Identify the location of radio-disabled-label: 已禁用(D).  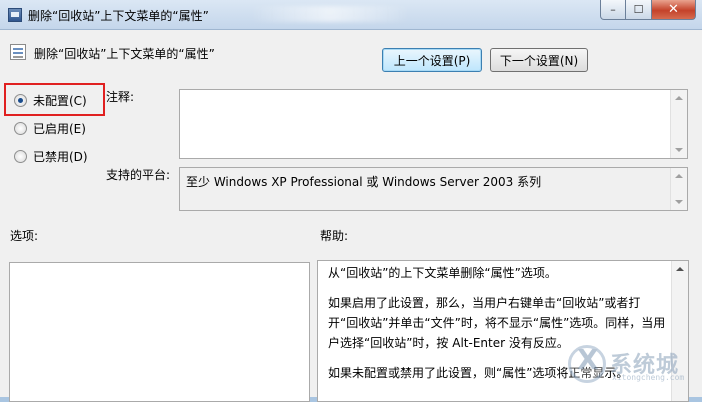
(60, 157).